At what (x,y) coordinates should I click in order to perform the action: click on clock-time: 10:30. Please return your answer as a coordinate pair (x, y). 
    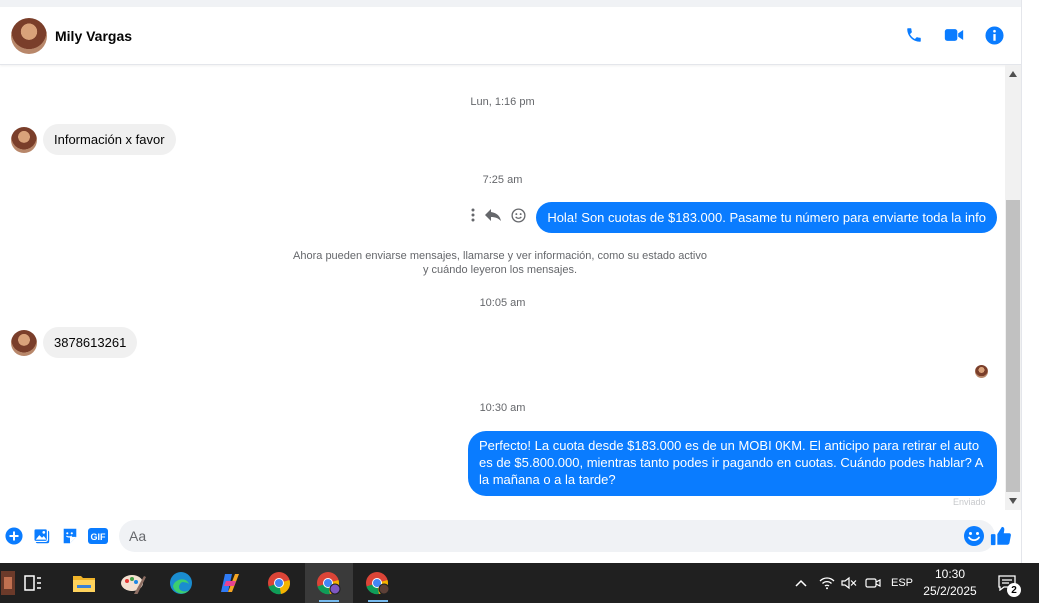
    Looking at the image, I should click on (950, 574).